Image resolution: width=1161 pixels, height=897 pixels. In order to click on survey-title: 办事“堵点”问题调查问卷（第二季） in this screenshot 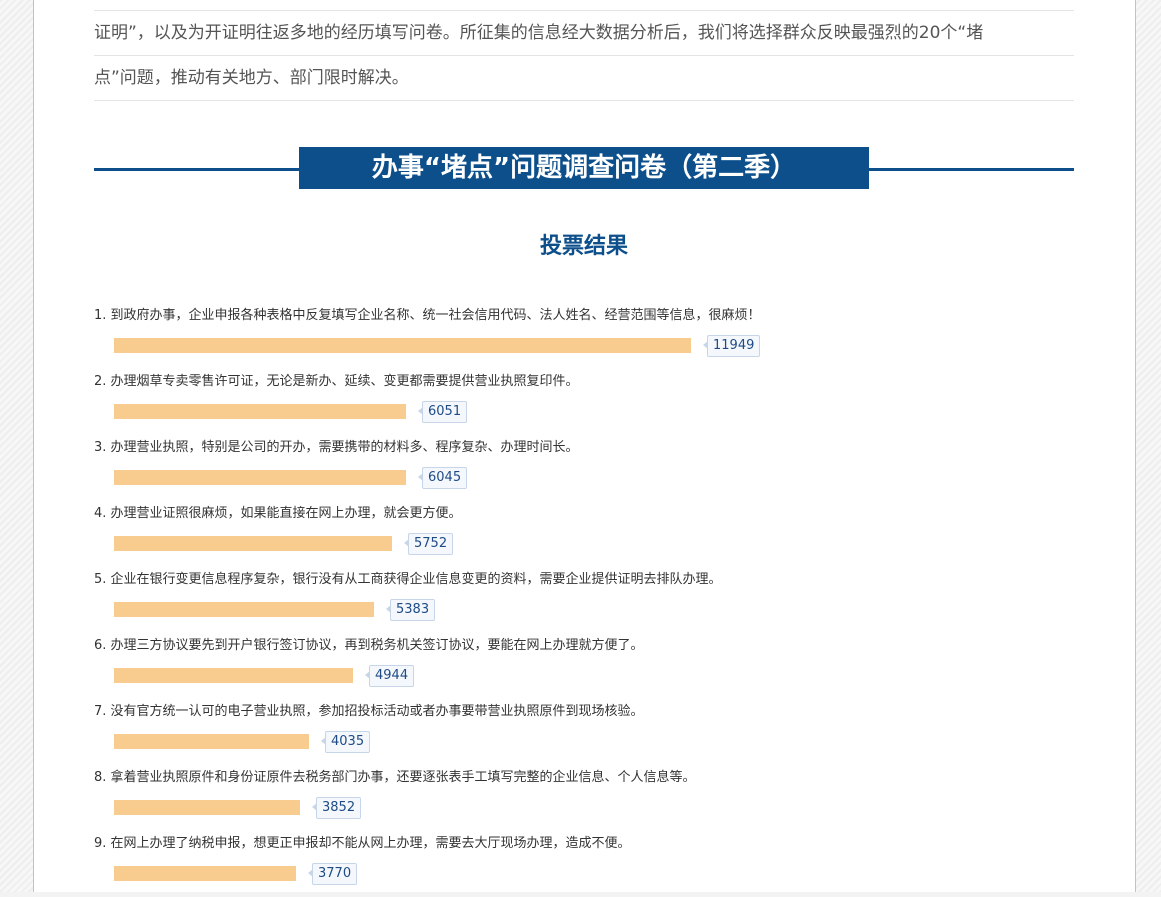, I will do `click(584, 168)`.